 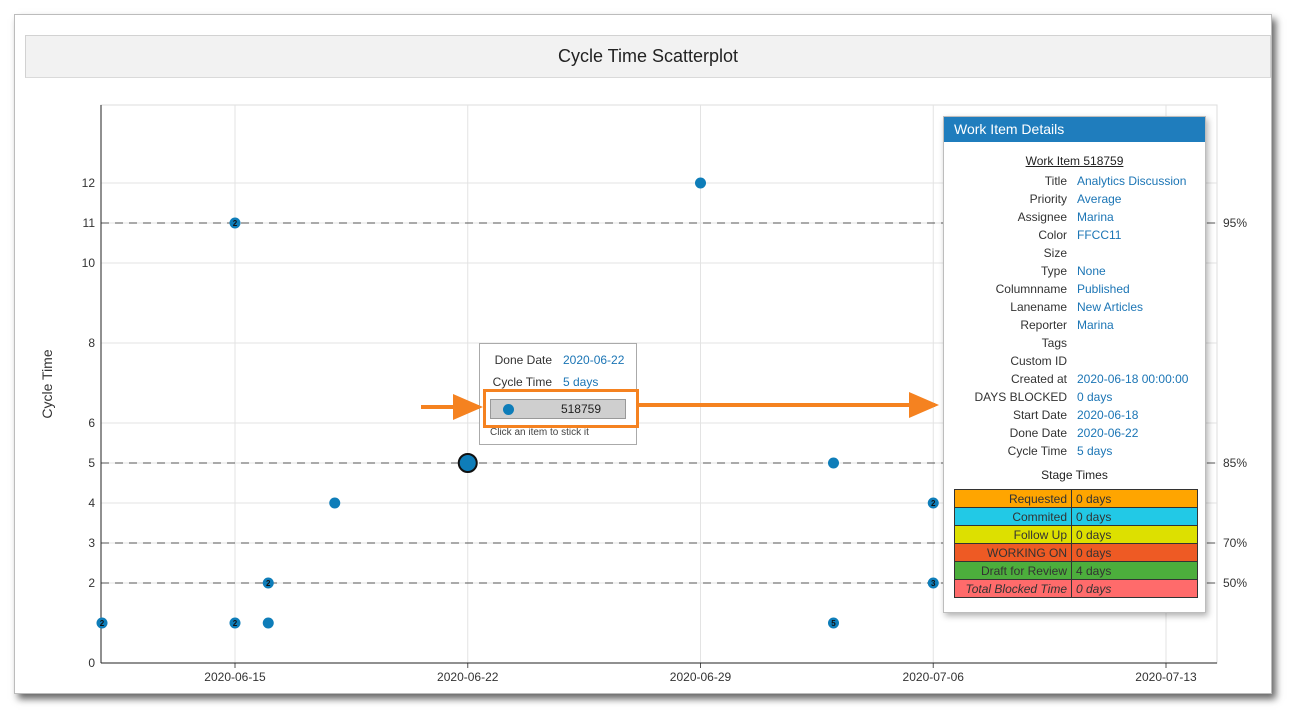 I want to click on stage-row: Commited 0 days, so click(x=1076, y=516).